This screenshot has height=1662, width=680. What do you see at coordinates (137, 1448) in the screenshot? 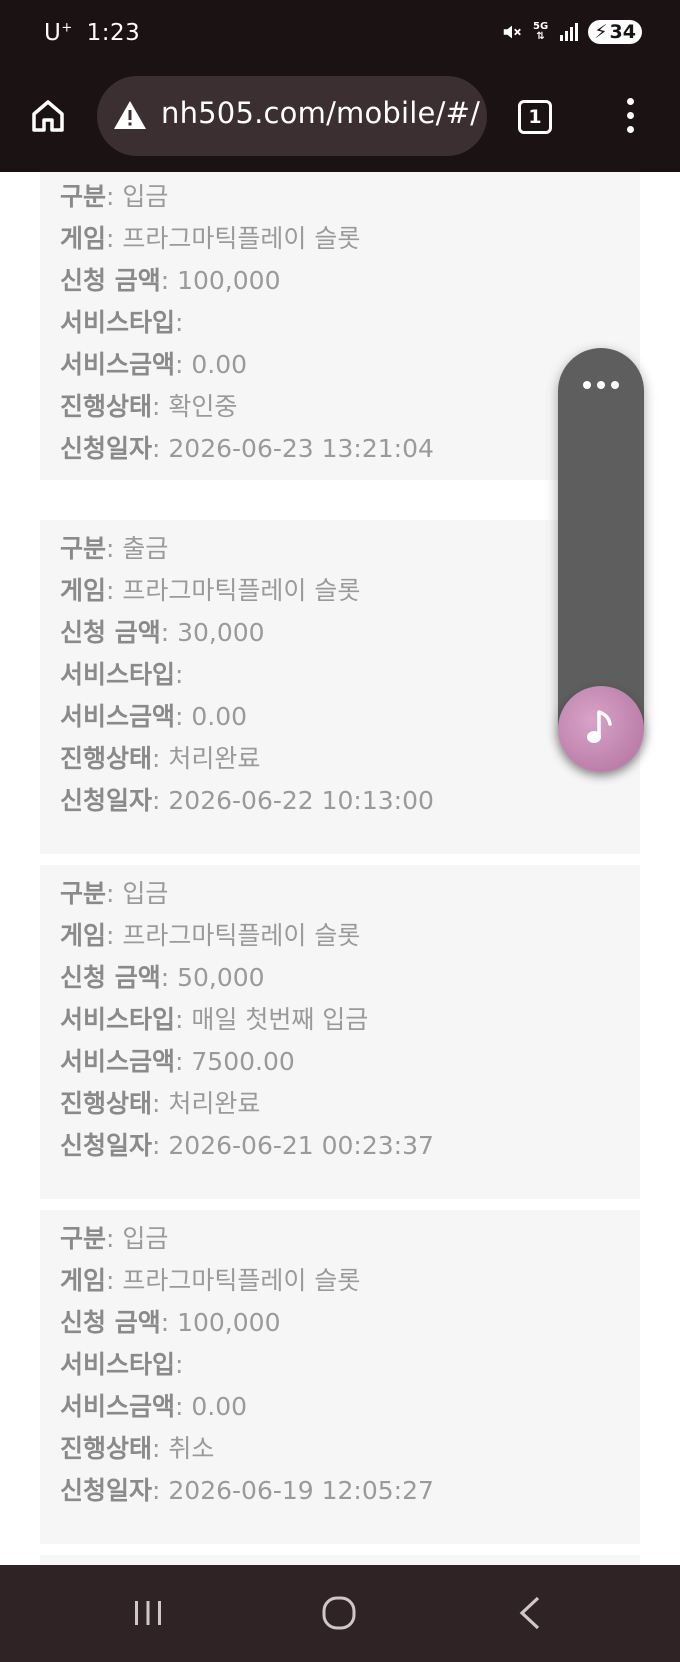
I see `field-row: 진행상태: 취소` at bounding box center [137, 1448].